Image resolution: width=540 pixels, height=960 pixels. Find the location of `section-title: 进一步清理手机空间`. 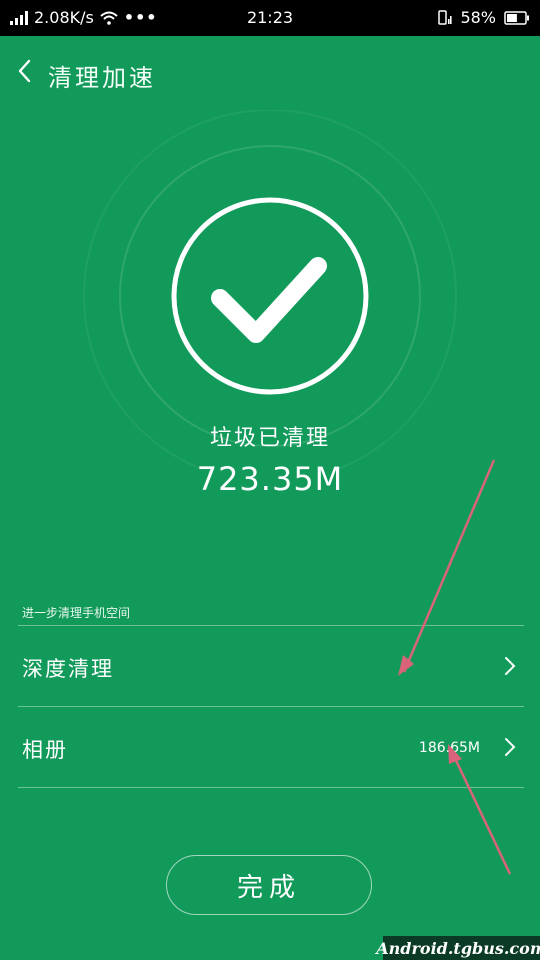

section-title: 进一步清理手机空间 is located at coordinates (76, 613).